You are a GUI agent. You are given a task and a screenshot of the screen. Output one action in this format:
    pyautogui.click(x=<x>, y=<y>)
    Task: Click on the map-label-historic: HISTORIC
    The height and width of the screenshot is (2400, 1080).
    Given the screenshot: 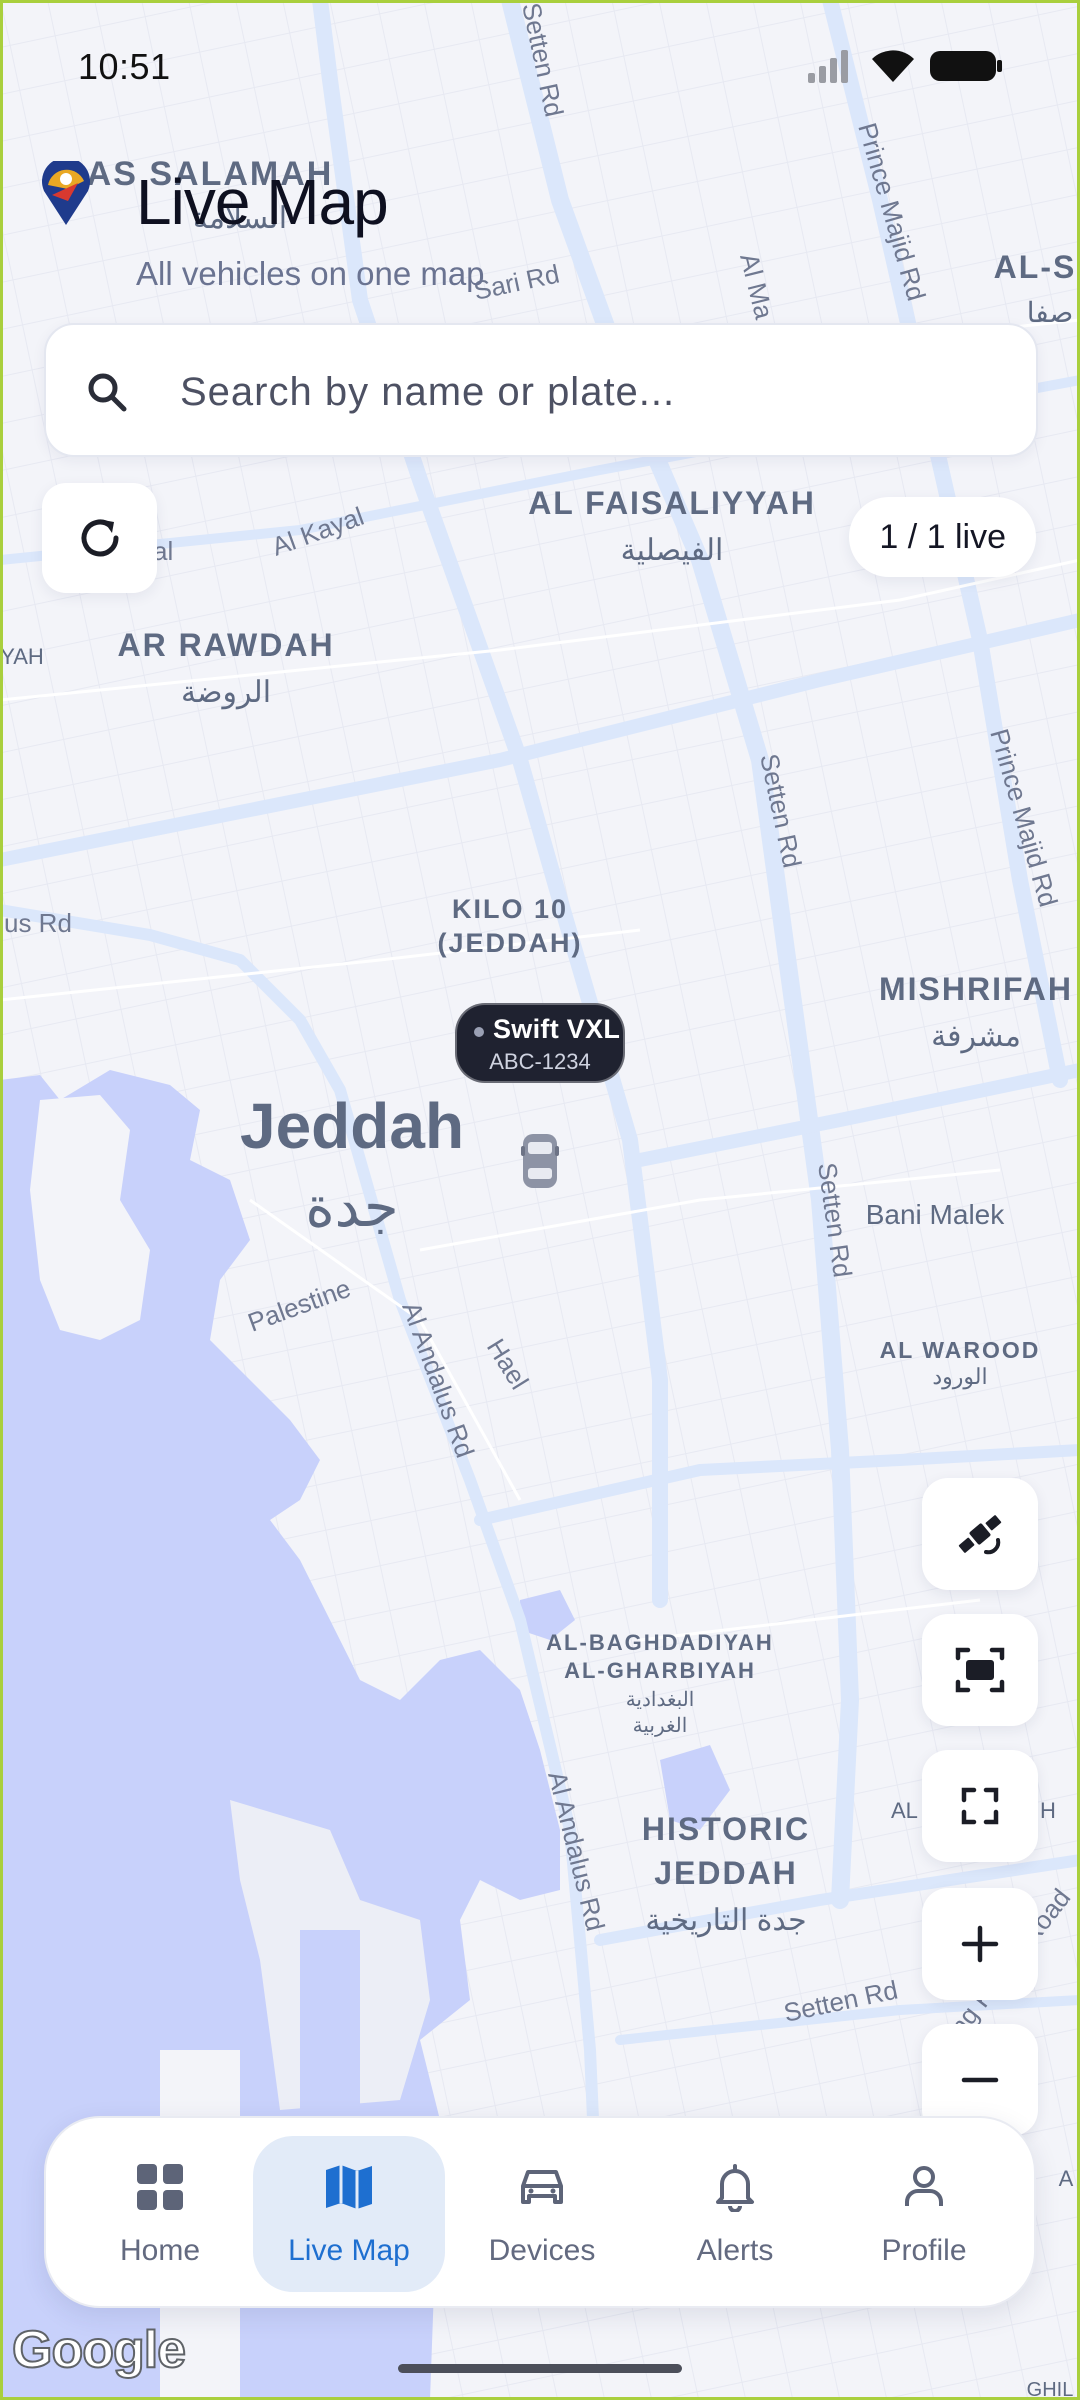 What is the action you would take?
    pyautogui.click(x=726, y=1829)
    